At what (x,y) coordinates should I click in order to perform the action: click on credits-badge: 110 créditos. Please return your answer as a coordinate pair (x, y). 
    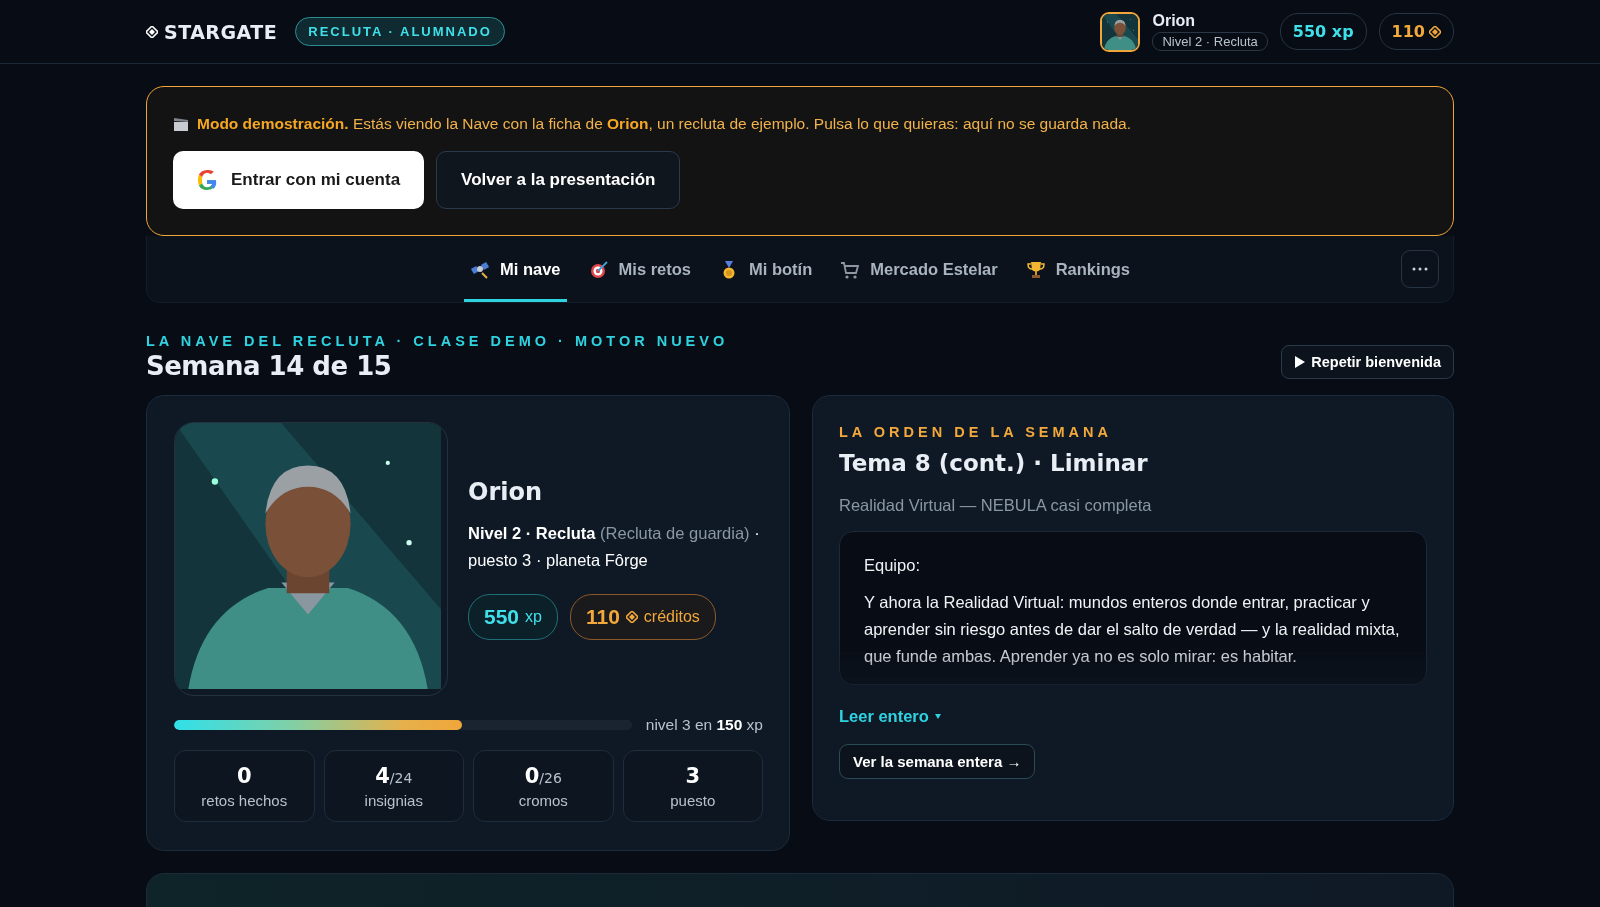
    Looking at the image, I should click on (642, 617).